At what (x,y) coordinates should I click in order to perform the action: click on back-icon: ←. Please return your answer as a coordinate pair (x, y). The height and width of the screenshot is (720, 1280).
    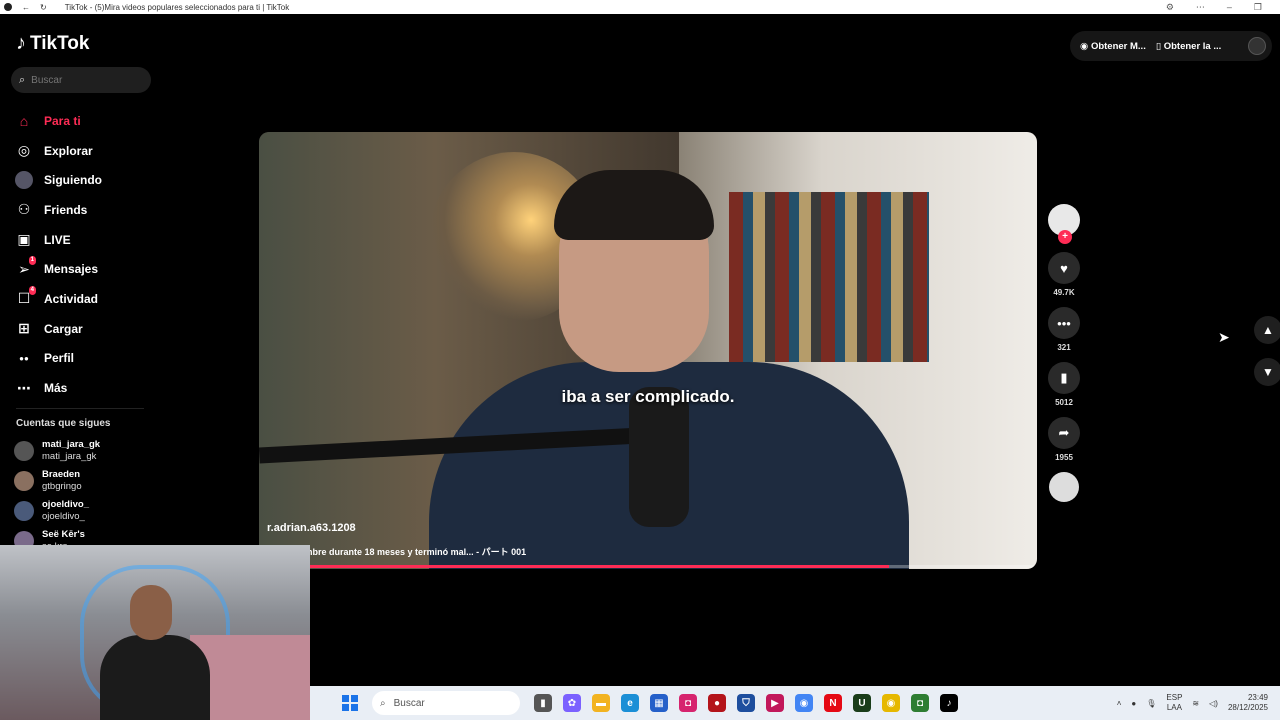
    Looking at the image, I should click on (26, 7).